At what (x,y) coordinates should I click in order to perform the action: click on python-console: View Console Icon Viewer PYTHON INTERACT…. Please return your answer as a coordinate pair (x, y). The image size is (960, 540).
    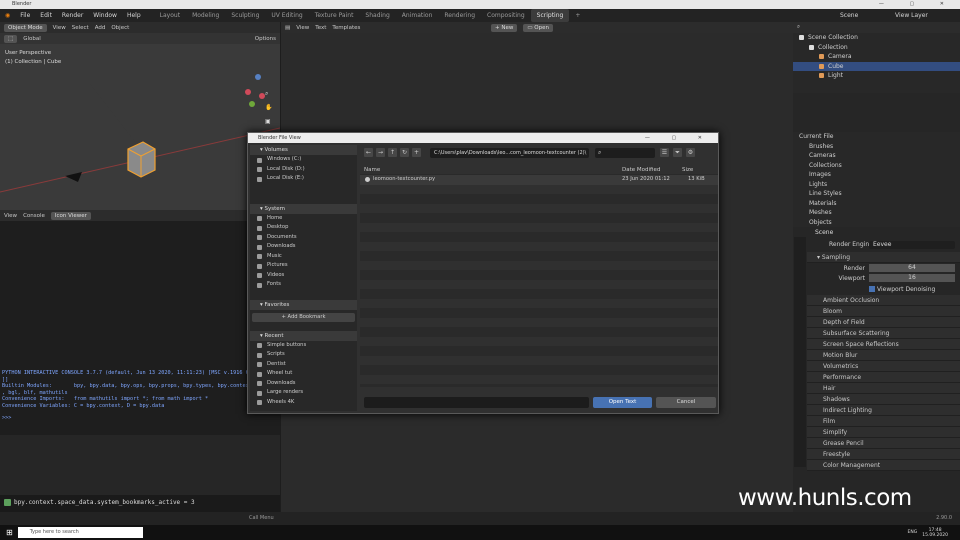
    Looking at the image, I should click on (140, 322).